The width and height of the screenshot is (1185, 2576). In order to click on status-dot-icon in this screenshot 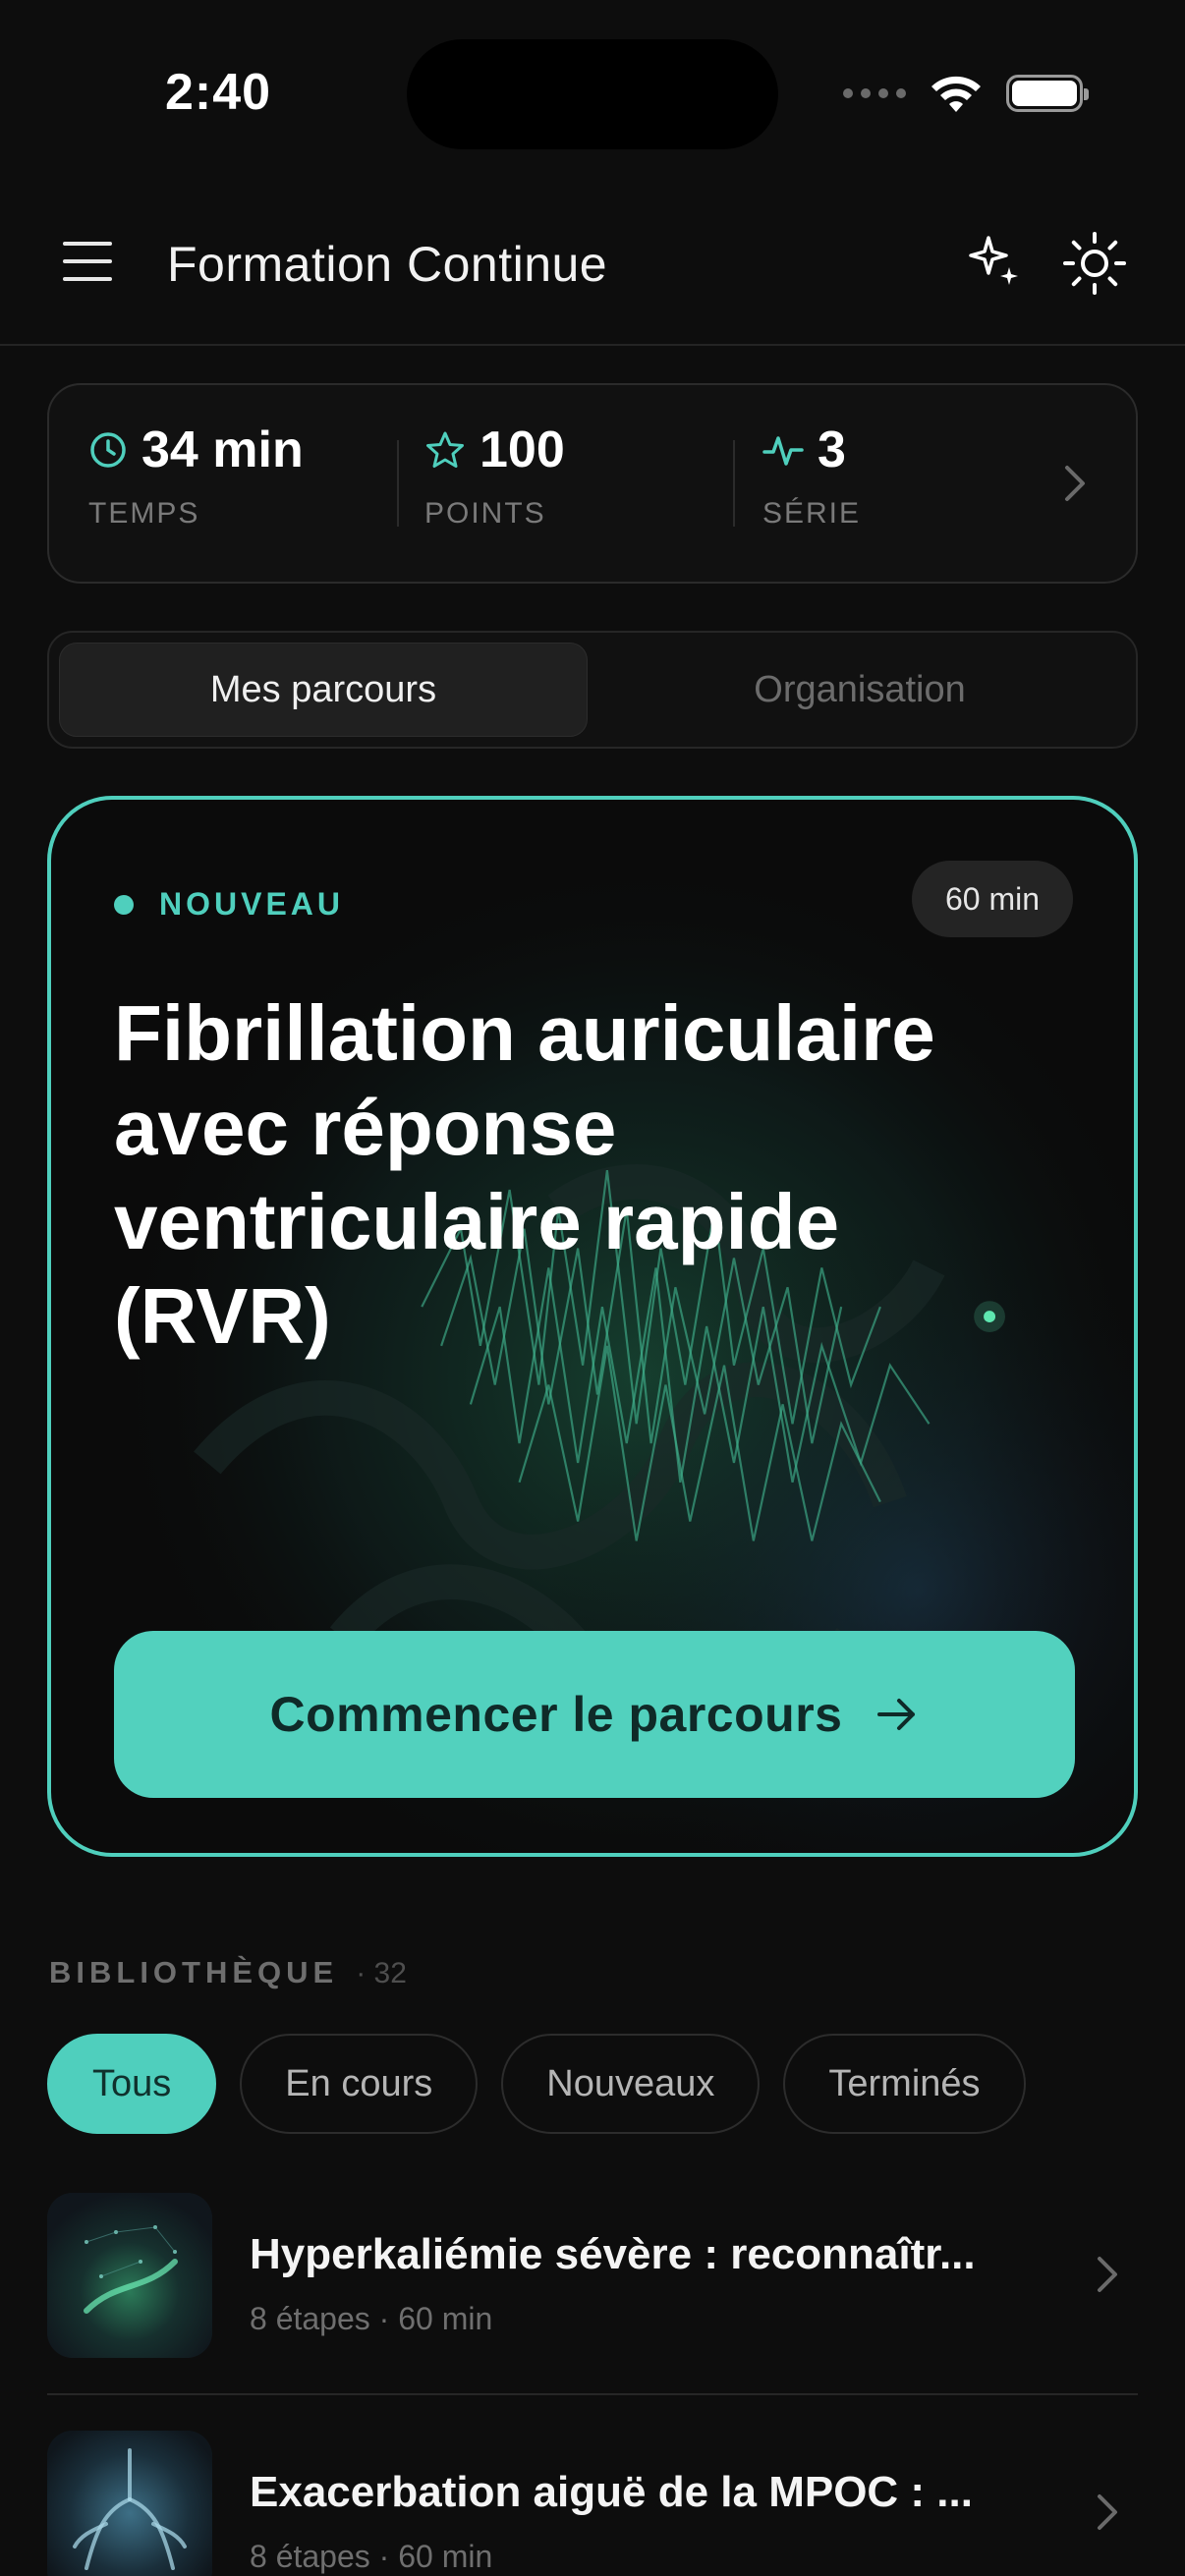, I will do `click(124, 904)`.